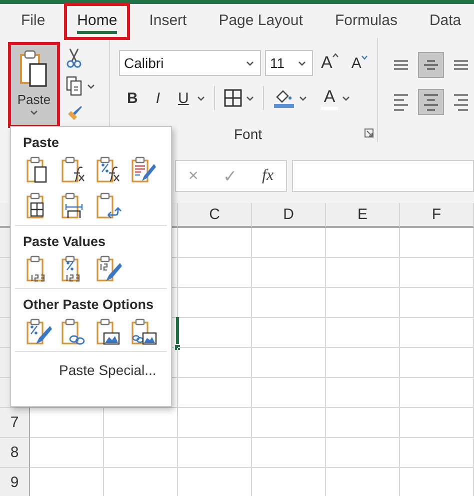 The image size is (474, 496). Describe the element at coordinates (359, 63) in the screenshot. I see `shrink-font-button: A` at that location.